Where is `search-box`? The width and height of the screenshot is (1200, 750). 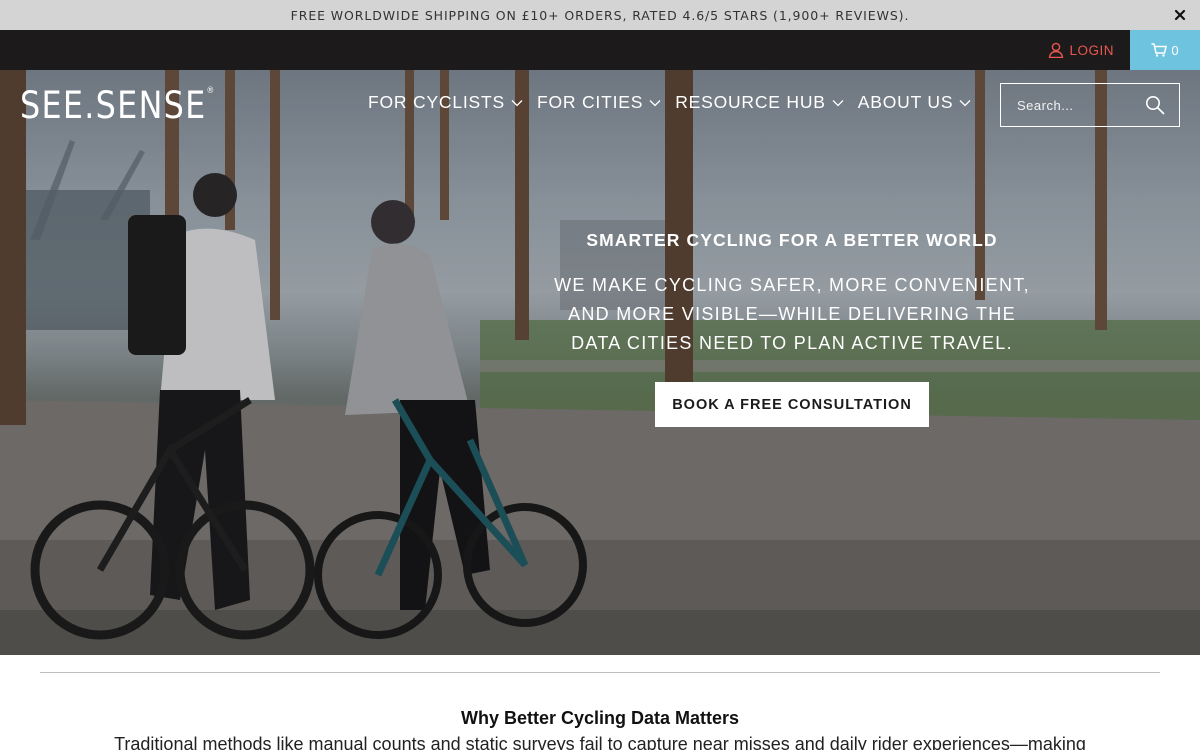
search-box is located at coordinates (1090, 105).